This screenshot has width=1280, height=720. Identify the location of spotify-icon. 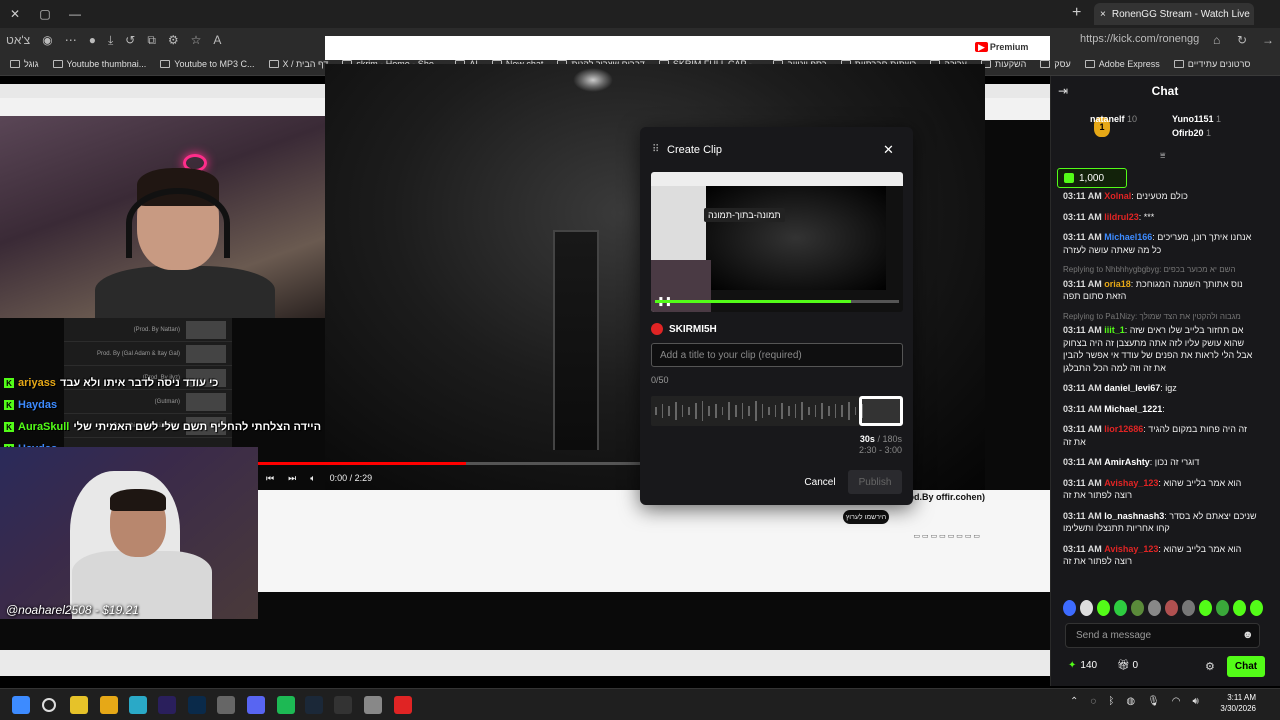
(286, 705).